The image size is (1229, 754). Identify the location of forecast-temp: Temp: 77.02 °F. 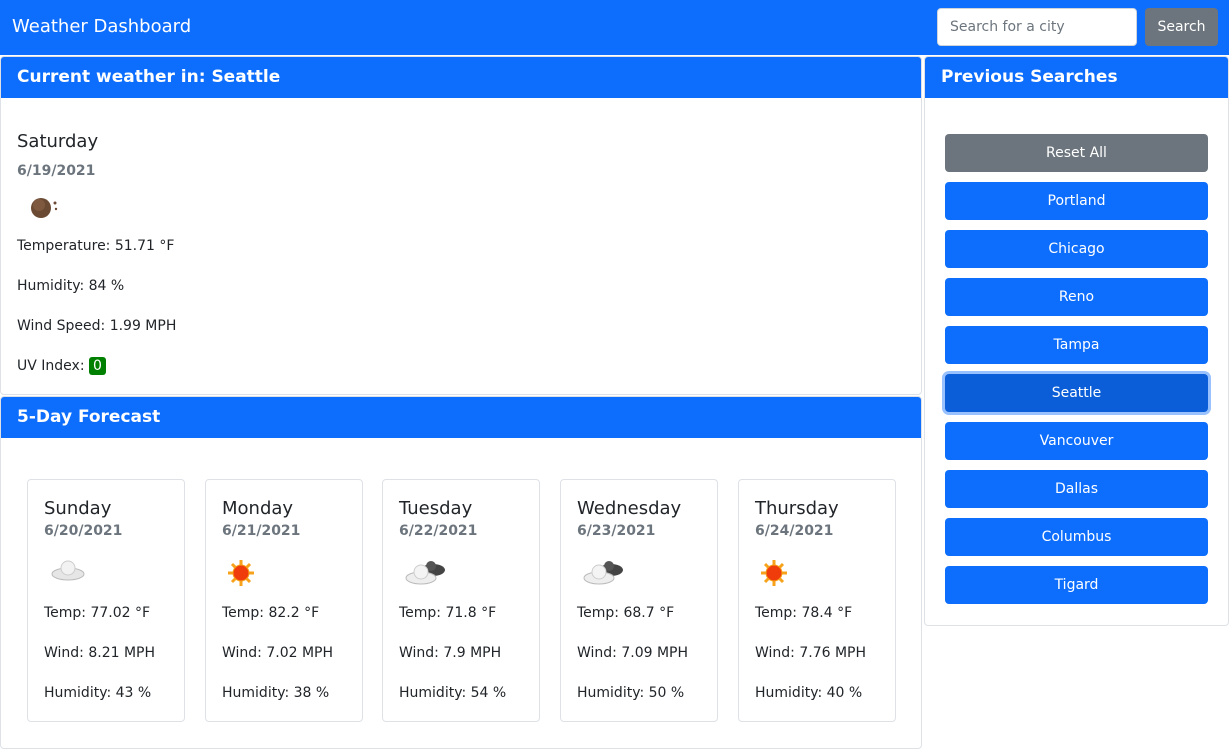
(97, 613).